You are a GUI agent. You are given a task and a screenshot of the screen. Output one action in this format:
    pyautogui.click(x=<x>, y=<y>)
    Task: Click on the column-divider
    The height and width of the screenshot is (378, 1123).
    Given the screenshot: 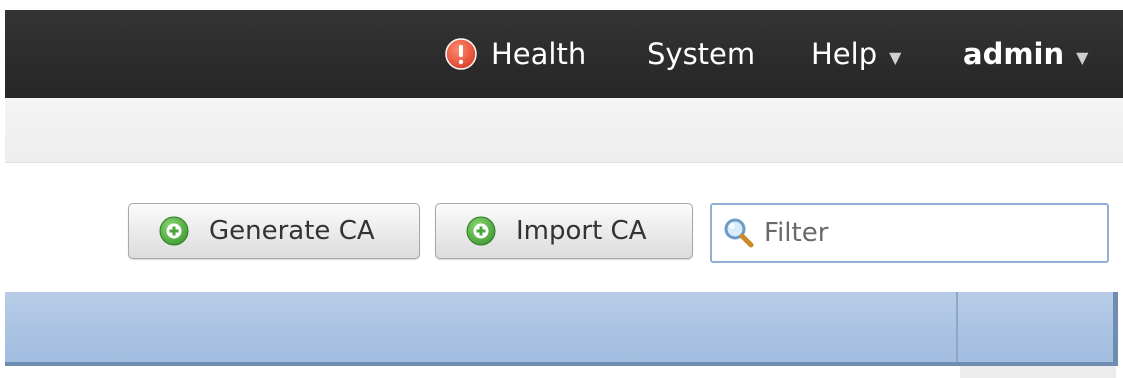 What is the action you would take?
    pyautogui.click(x=957, y=327)
    